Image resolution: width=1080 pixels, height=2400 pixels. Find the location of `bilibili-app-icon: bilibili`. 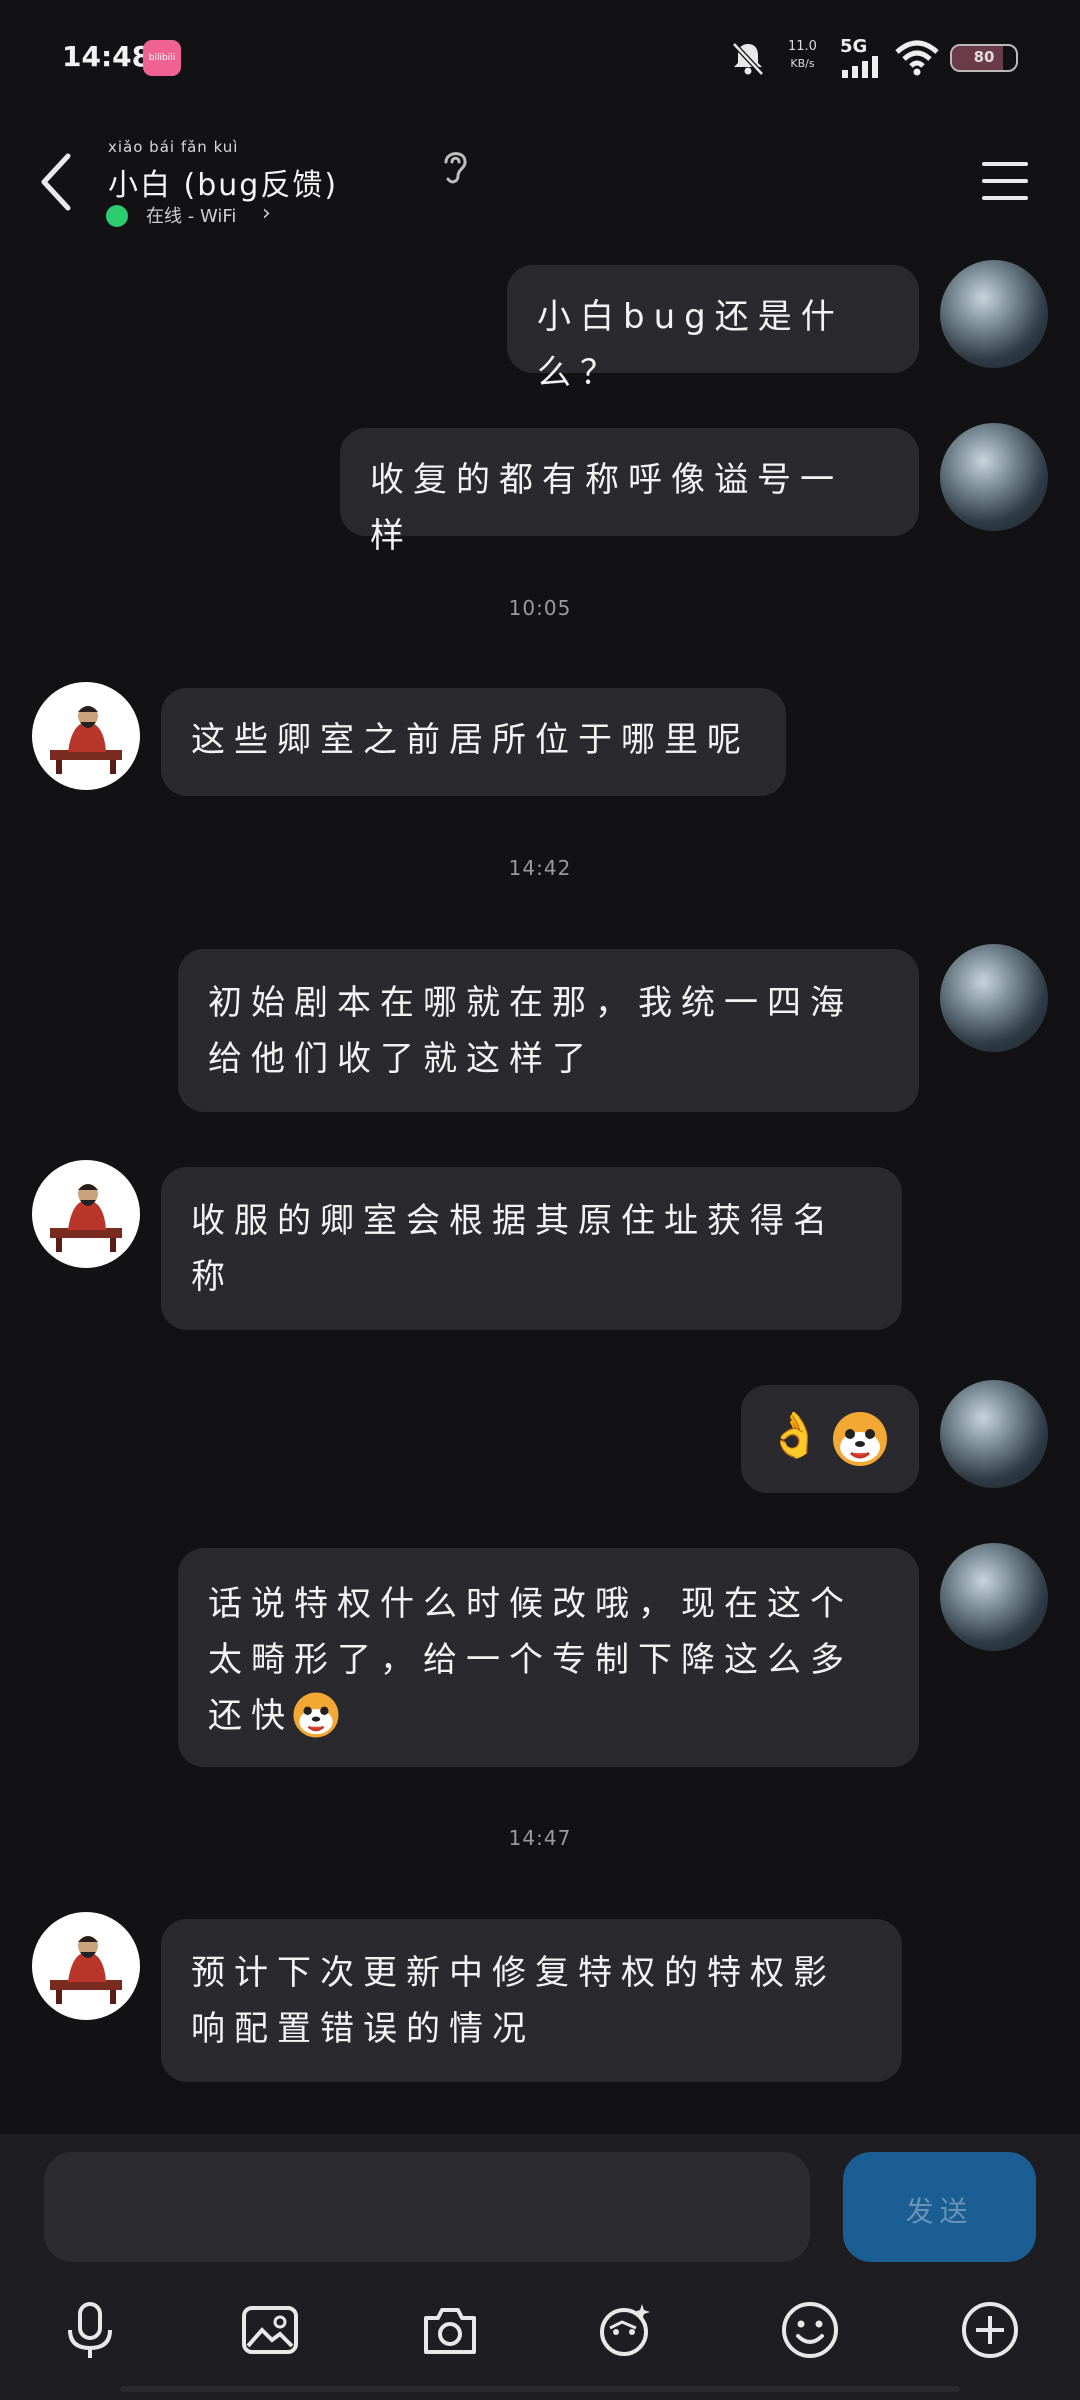

bilibili-app-icon: bilibili is located at coordinates (162, 58).